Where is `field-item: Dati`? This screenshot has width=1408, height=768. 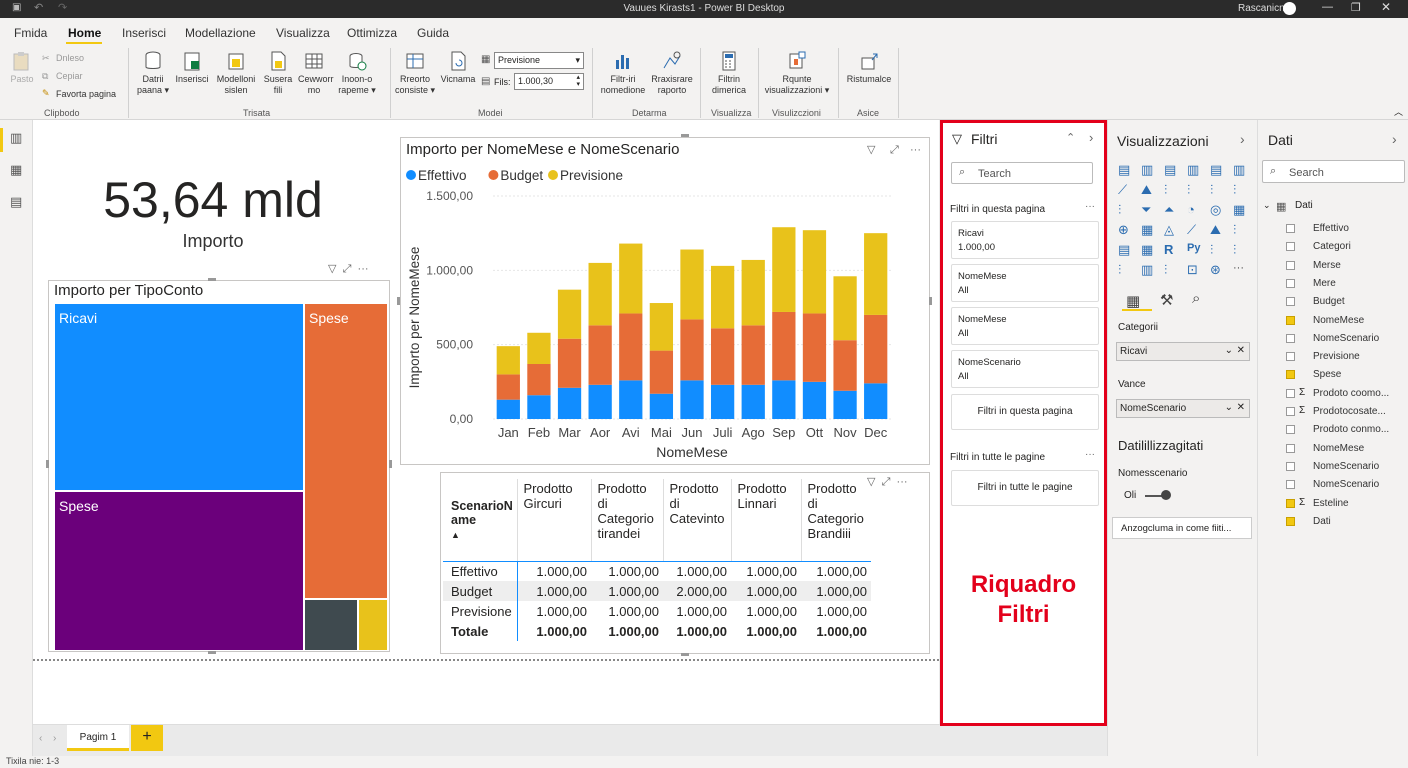 field-item: Dati is located at coordinates (1322, 521).